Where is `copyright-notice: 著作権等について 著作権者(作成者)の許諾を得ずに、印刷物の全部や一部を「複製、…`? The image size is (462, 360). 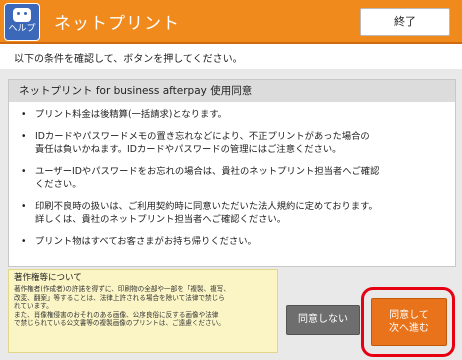
copyright-notice: 著作権等について 著作権者(作成者)の許諾を得ずに、印刷物の全部や一部を「複製、… is located at coordinates (143, 311).